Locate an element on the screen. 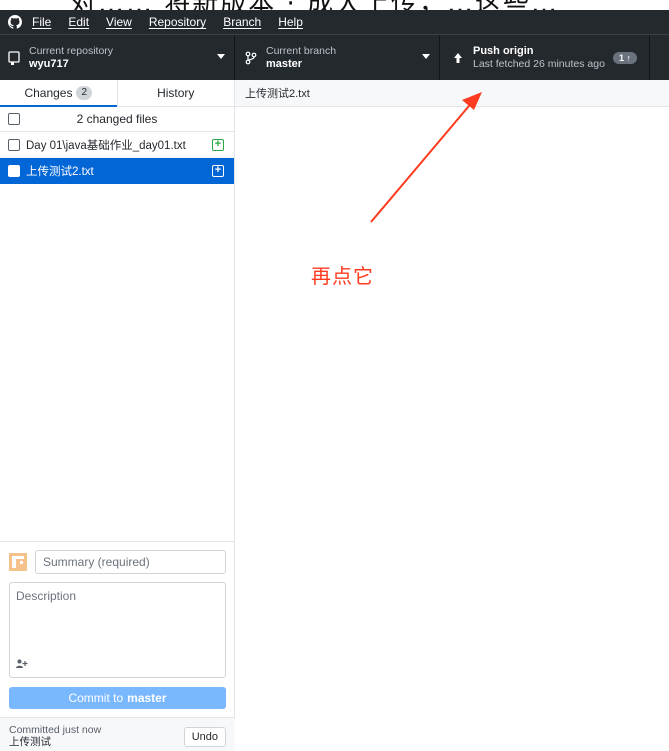 The width and height of the screenshot is (669, 751). menu-help: Help is located at coordinates (290, 22).